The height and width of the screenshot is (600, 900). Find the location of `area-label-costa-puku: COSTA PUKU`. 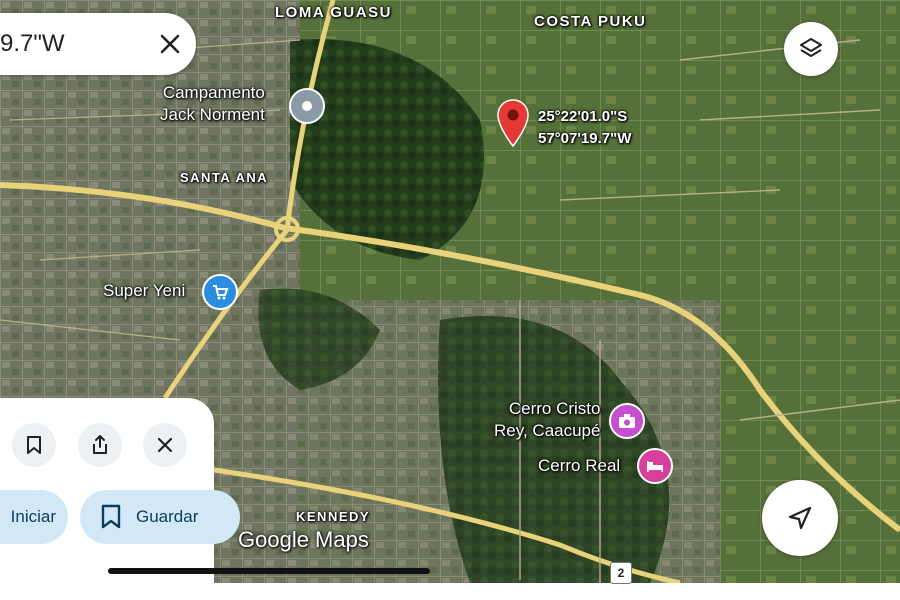

area-label-costa-puku: COSTA PUKU is located at coordinates (590, 21).